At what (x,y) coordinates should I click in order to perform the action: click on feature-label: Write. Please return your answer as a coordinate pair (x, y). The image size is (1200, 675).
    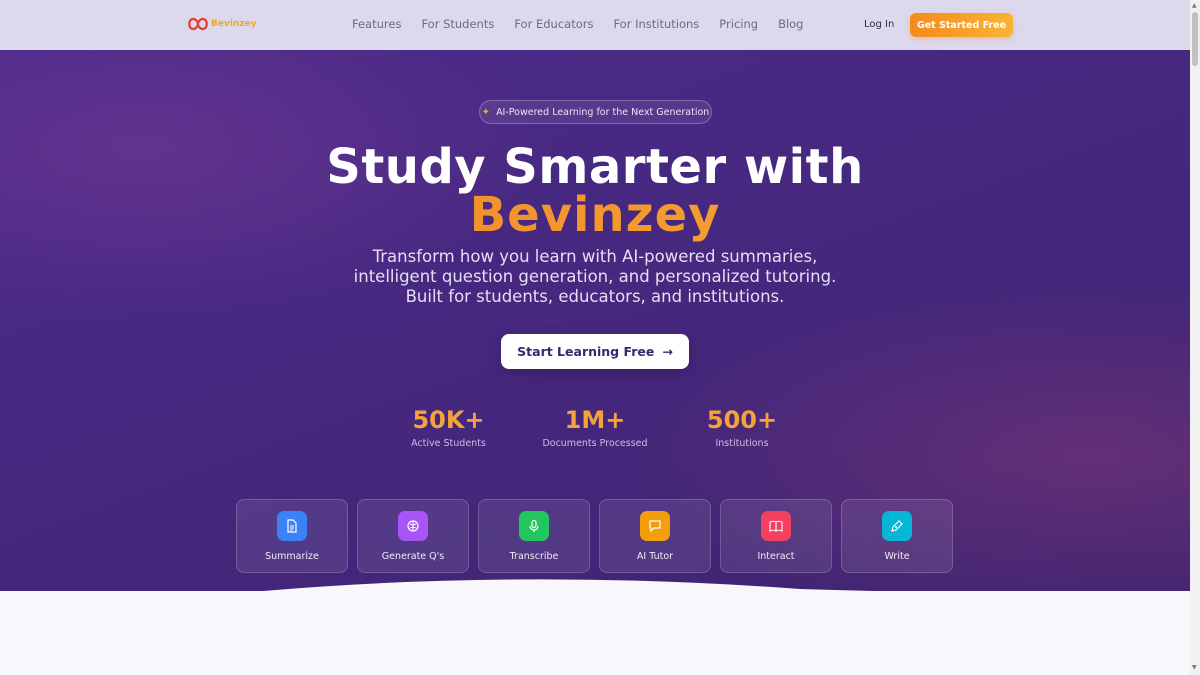
    Looking at the image, I should click on (897, 556).